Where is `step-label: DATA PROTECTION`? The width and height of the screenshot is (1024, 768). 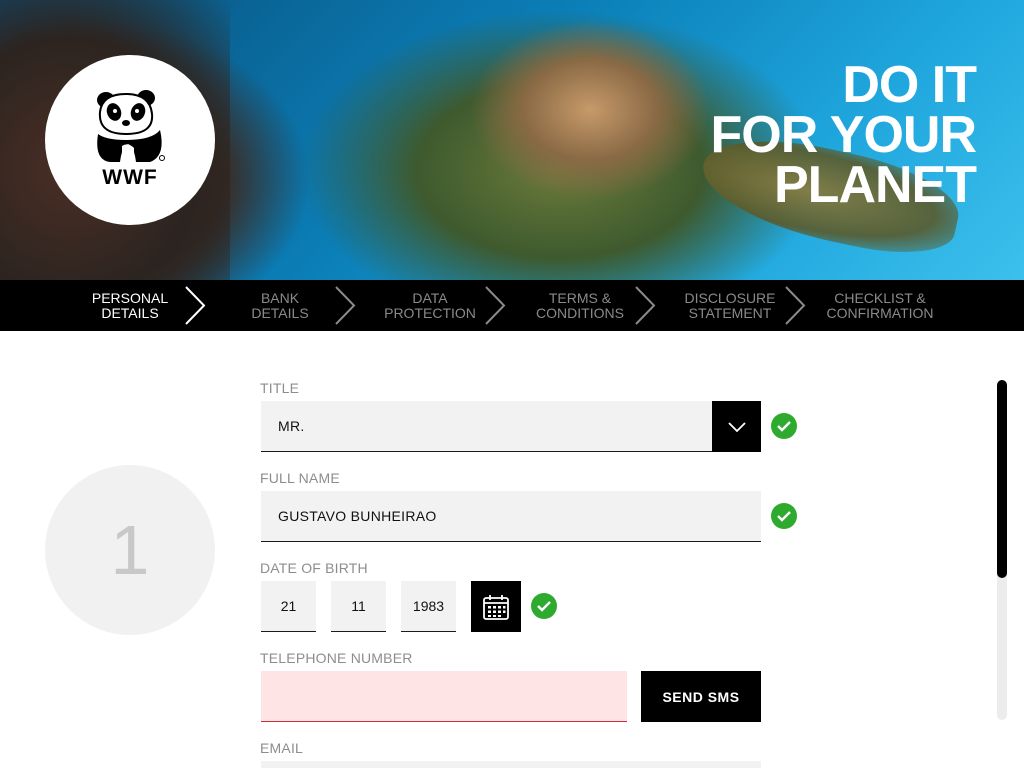 step-label: DATA PROTECTION is located at coordinates (430, 305).